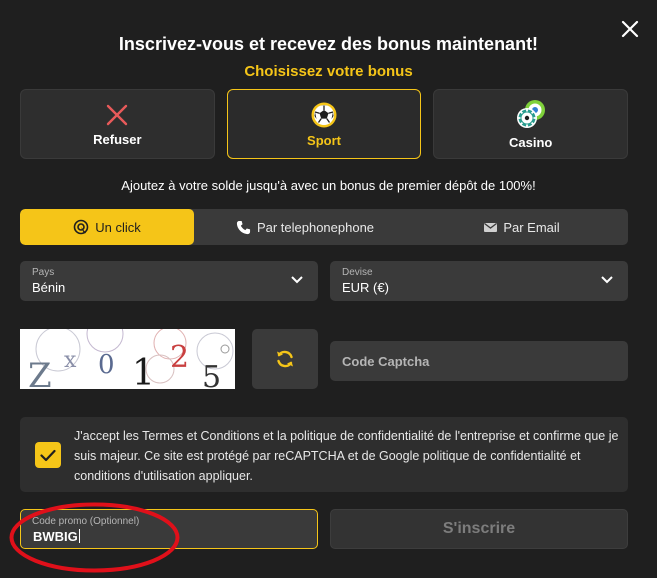  I want to click on close-x-icon, so click(117, 114).